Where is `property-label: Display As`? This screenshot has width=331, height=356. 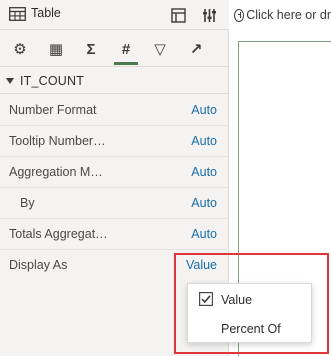
property-label: Display As is located at coordinates (38, 265).